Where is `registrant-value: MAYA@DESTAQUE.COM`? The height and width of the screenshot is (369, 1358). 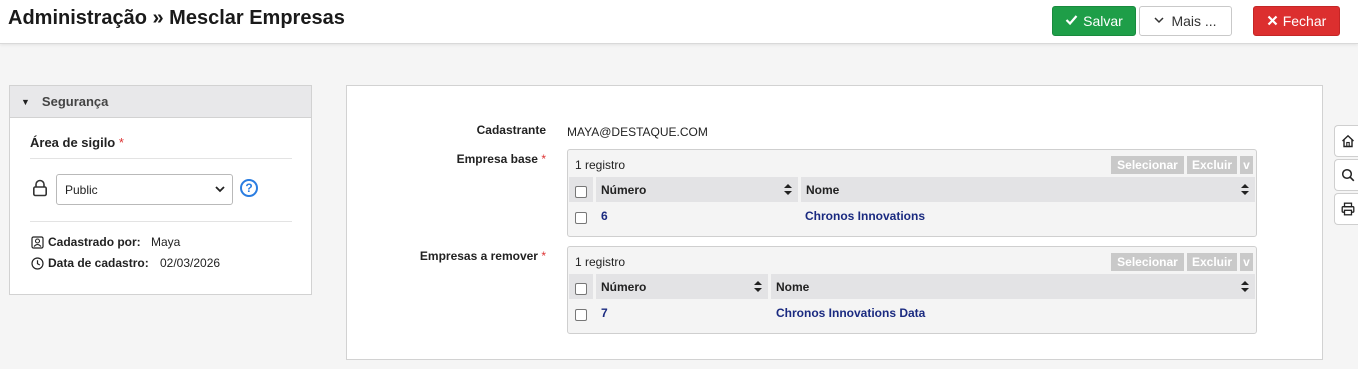
registrant-value: MAYA@DESTAQUE.COM is located at coordinates (637, 132).